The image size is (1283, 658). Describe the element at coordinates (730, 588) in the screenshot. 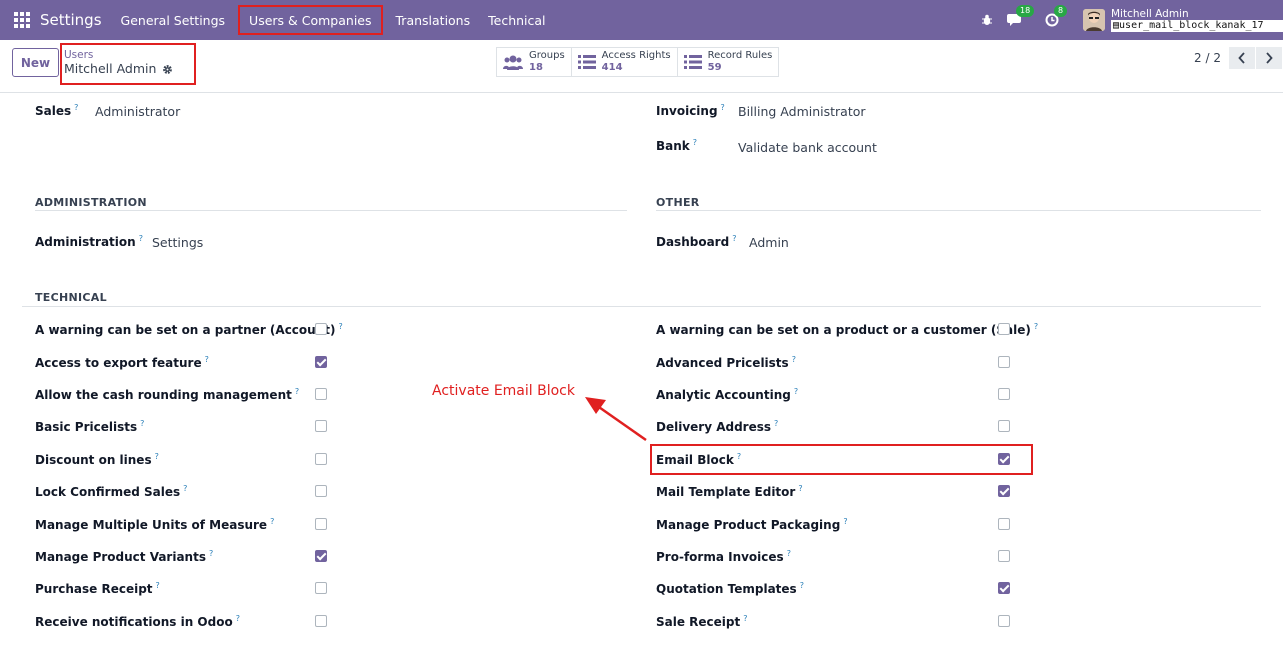

I see `technical-option-label: Quotation Templates?` at that location.